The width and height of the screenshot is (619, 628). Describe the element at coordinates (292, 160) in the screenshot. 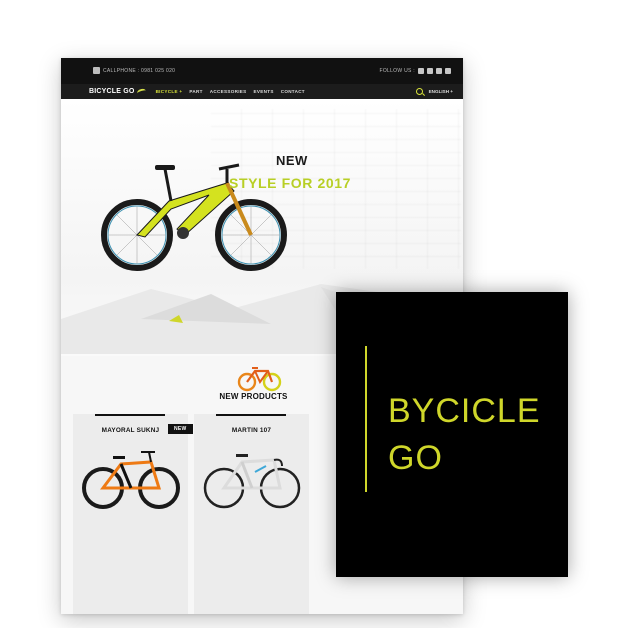

I see `hero-headline-new: NEW` at that location.